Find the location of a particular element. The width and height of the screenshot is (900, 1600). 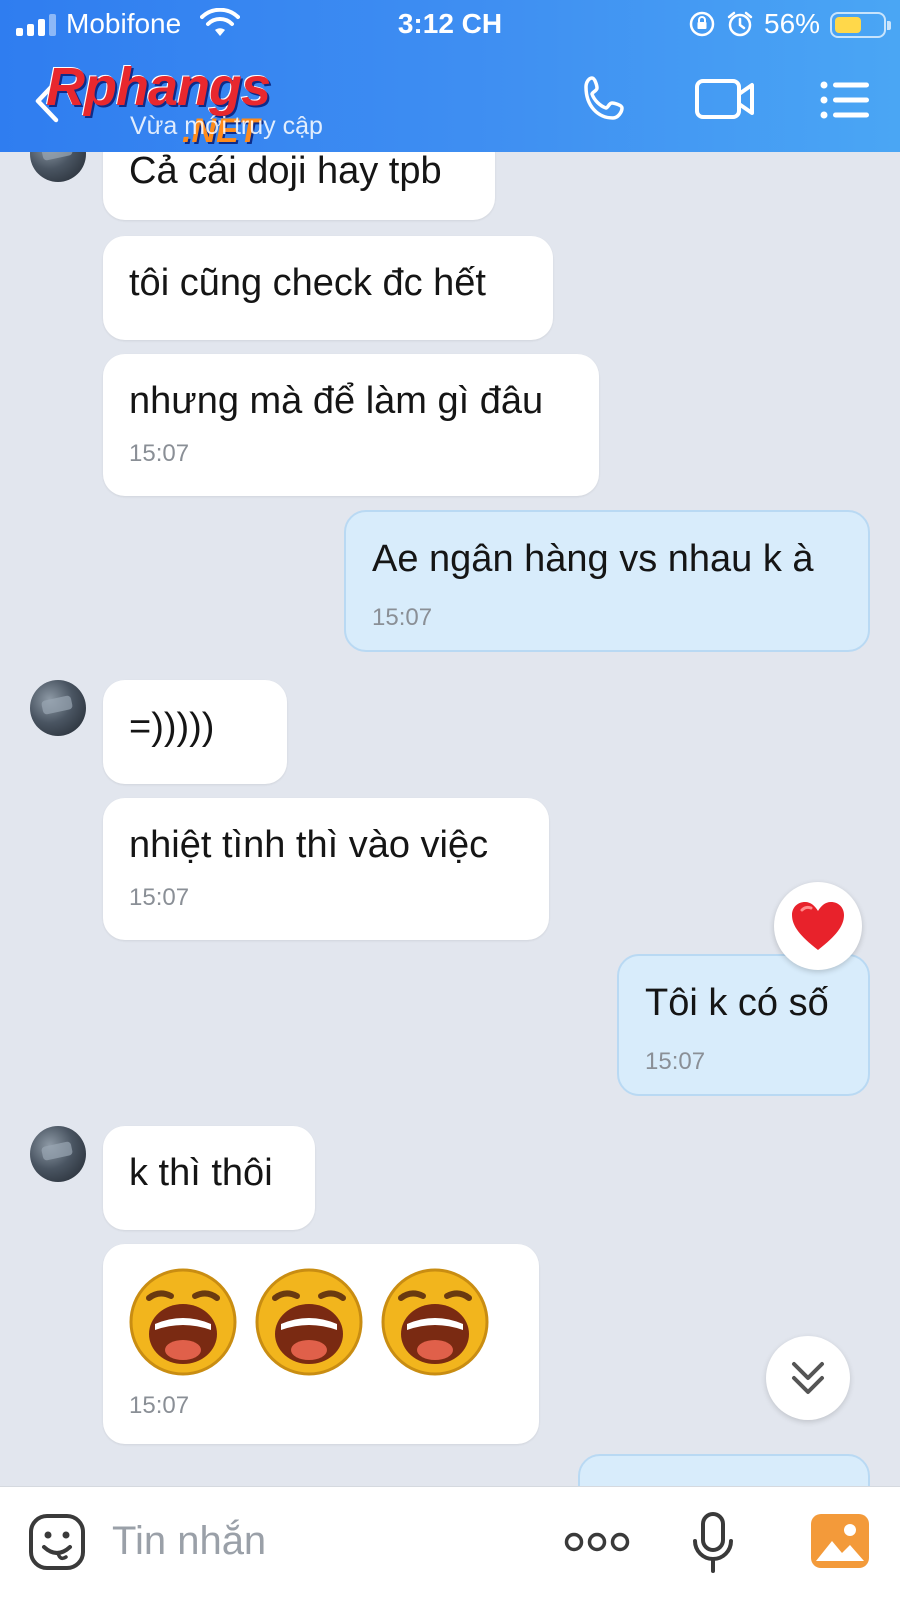

message-bubble: k thì thôi is located at coordinates (209, 1178).